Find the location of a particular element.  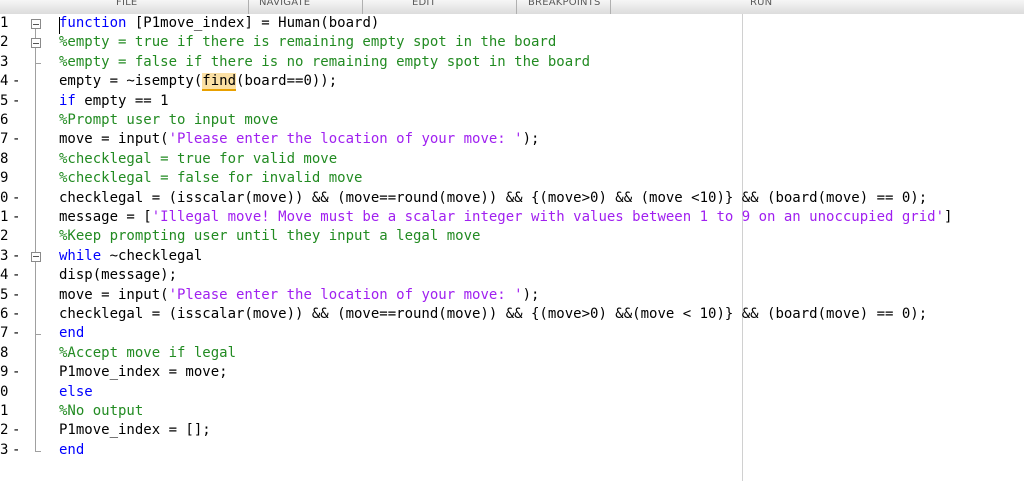

line-number: 3 is located at coordinates (4, 61).